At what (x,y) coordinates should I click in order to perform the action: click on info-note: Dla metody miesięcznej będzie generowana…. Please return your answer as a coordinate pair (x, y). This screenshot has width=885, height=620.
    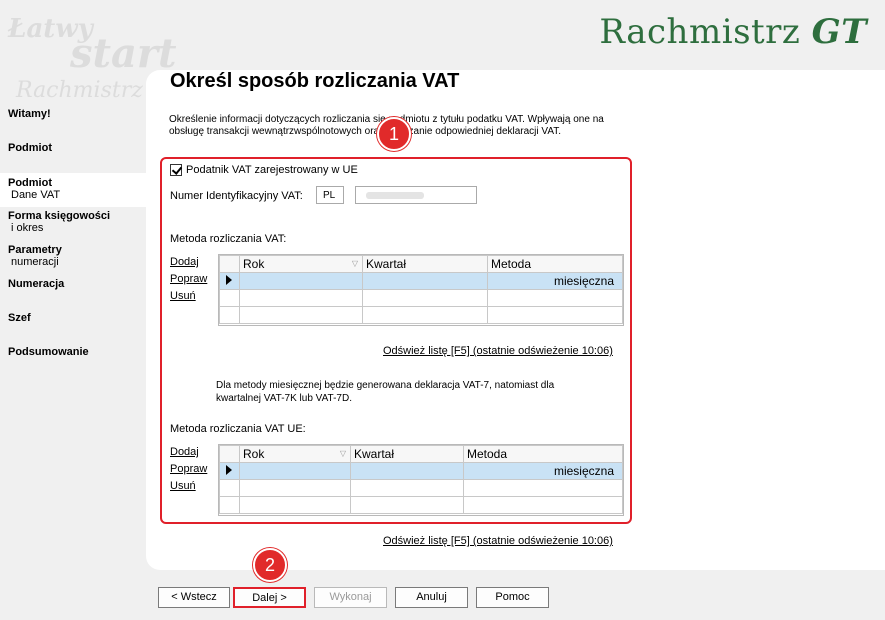
    Looking at the image, I should click on (385, 392).